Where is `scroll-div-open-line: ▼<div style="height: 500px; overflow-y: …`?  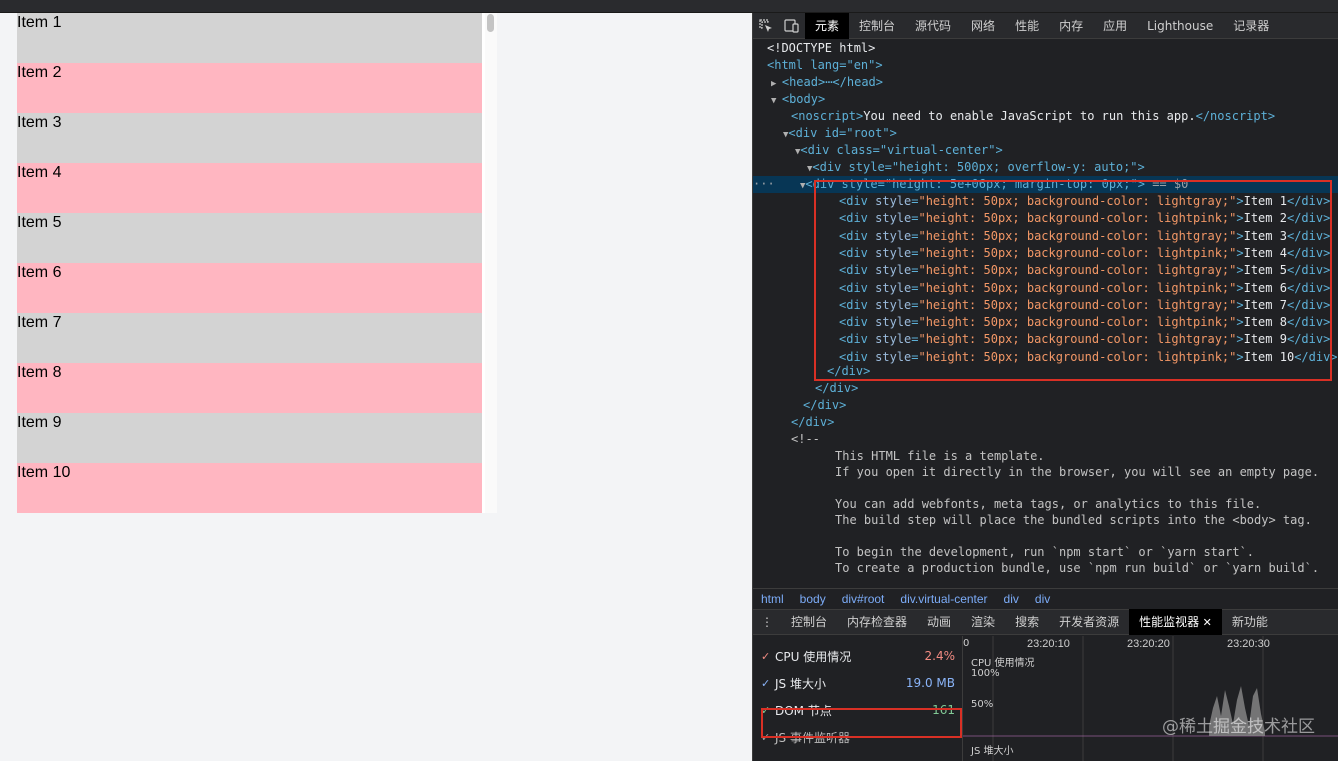
scroll-div-open-line: ▼<div style="height: 500px; overflow-y: … is located at coordinates (1072, 167).